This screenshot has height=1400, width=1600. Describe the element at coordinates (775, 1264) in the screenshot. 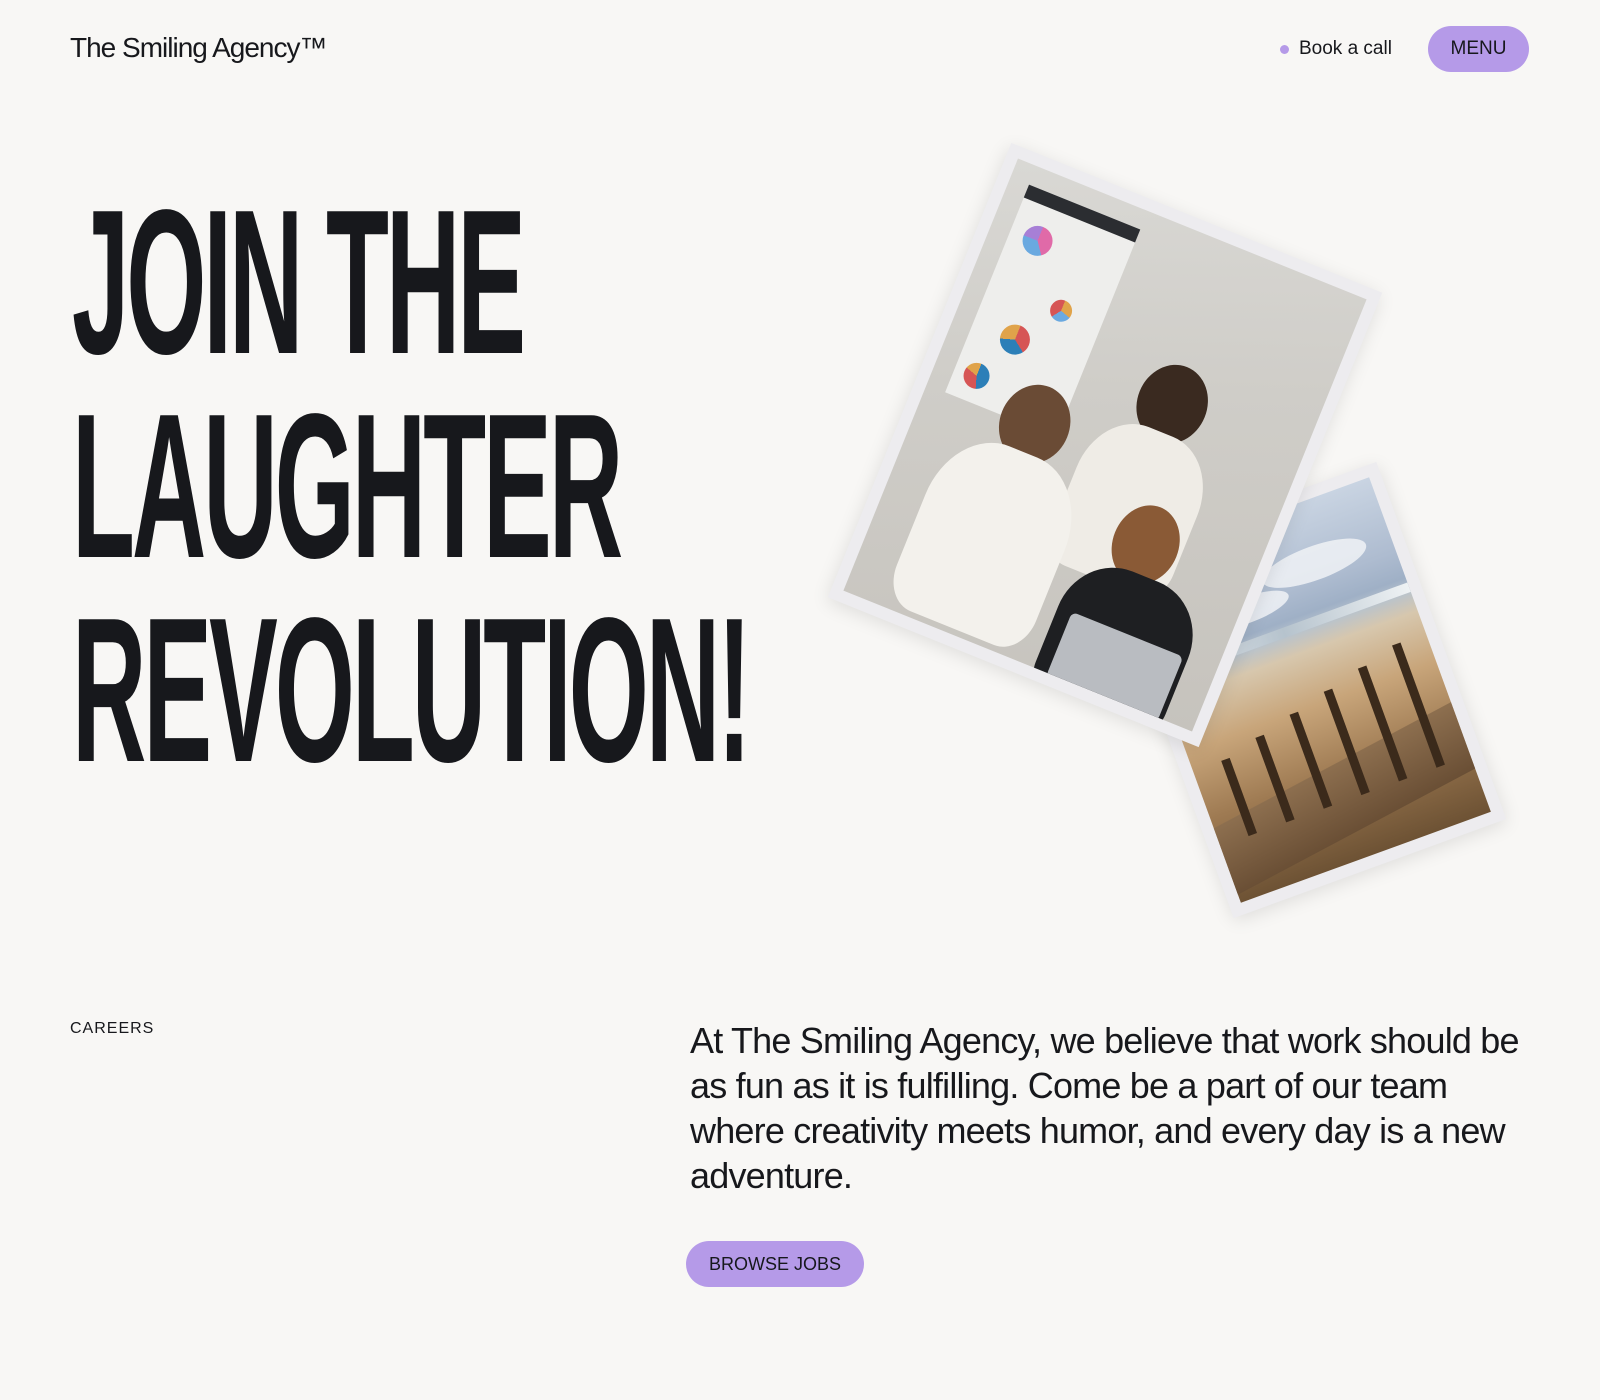

I see `browse-jobs-button: BROWSE JOBS` at that location.